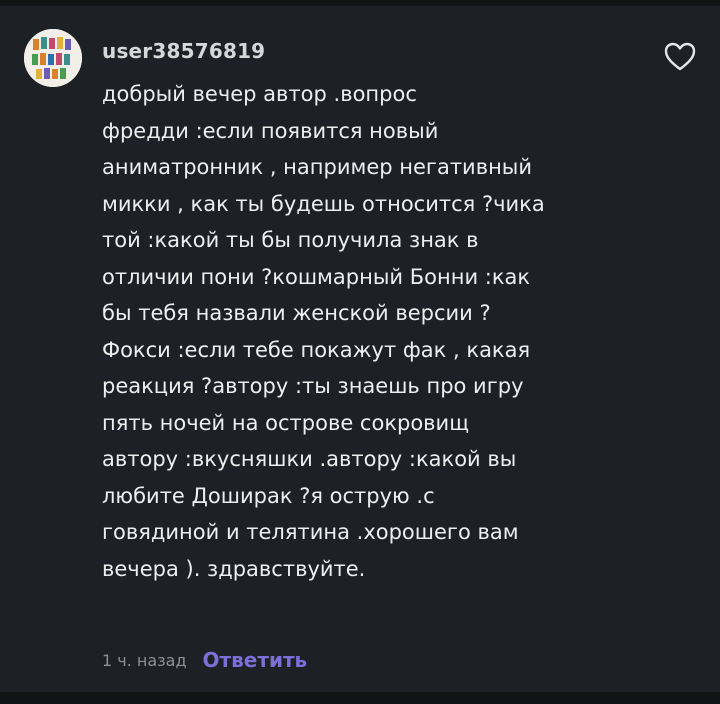  Describe the element at coordinates (255, 660) in the screenshot. I see `reply-button: Ответить` at that location.